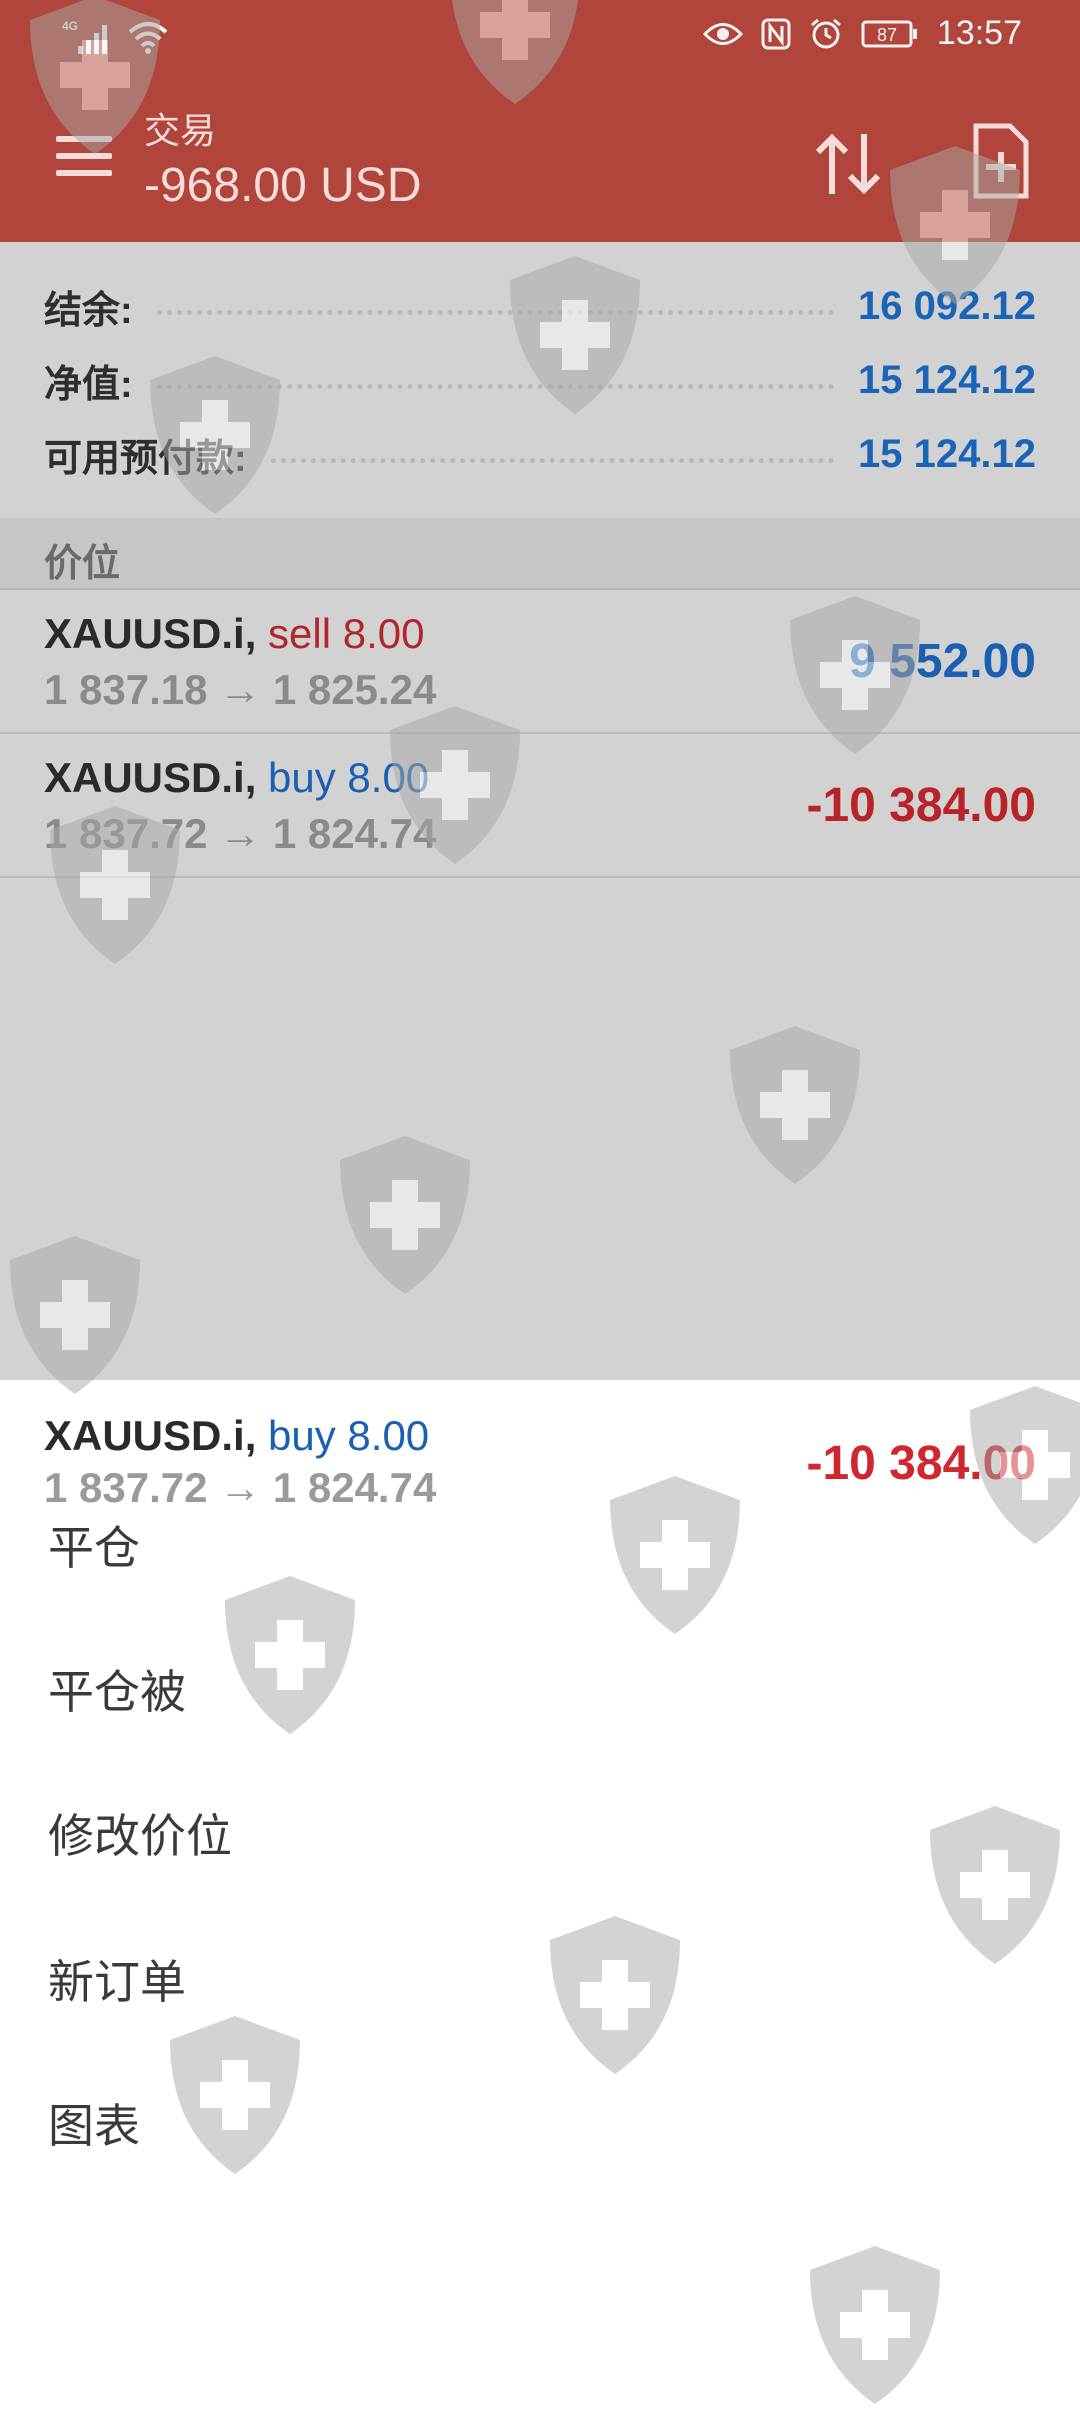  I want to click on wifi-icon, so click(148, 38).